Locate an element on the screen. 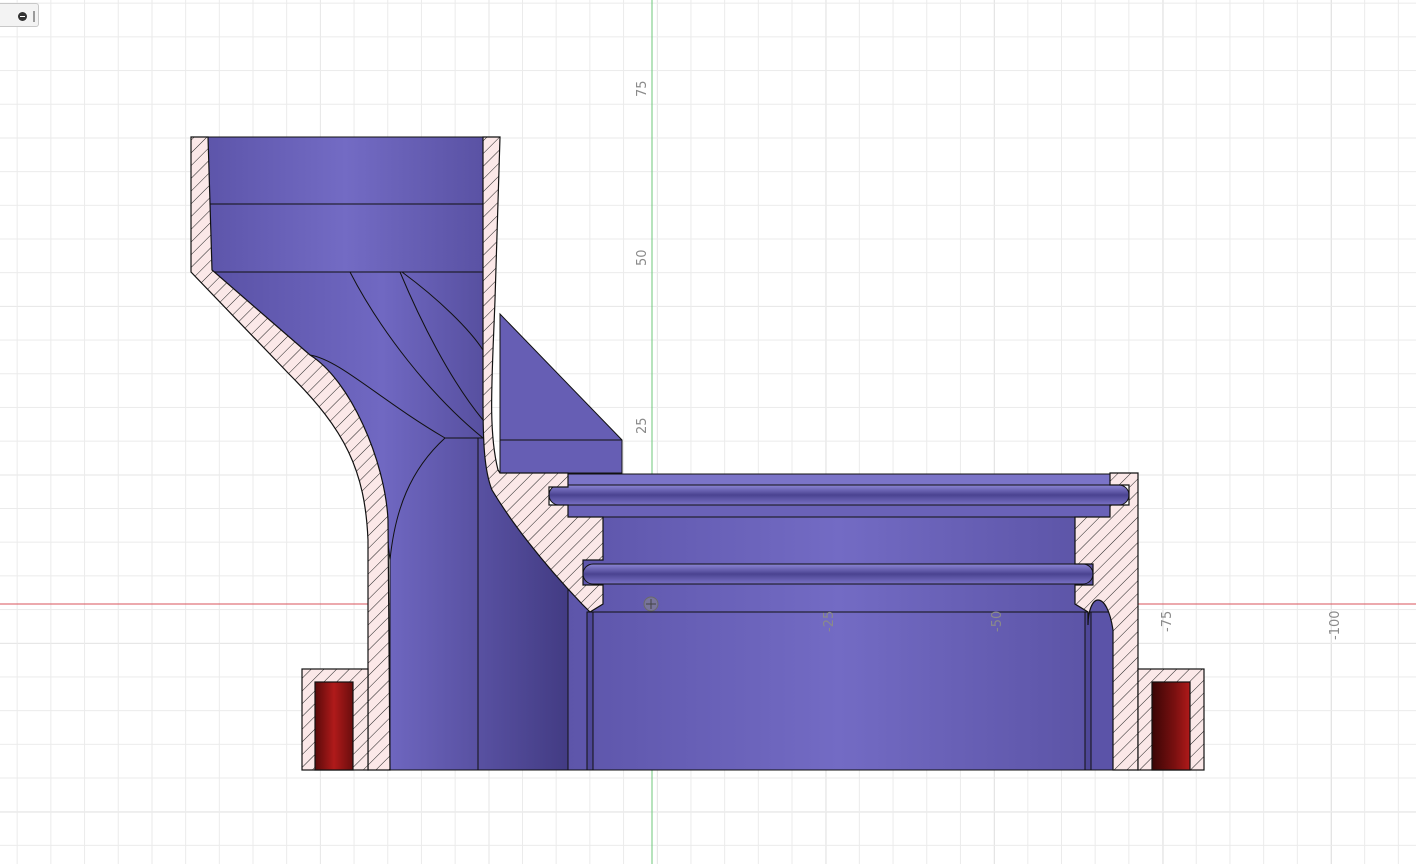  origin-marker-icon is located at coordinates (651, 604).